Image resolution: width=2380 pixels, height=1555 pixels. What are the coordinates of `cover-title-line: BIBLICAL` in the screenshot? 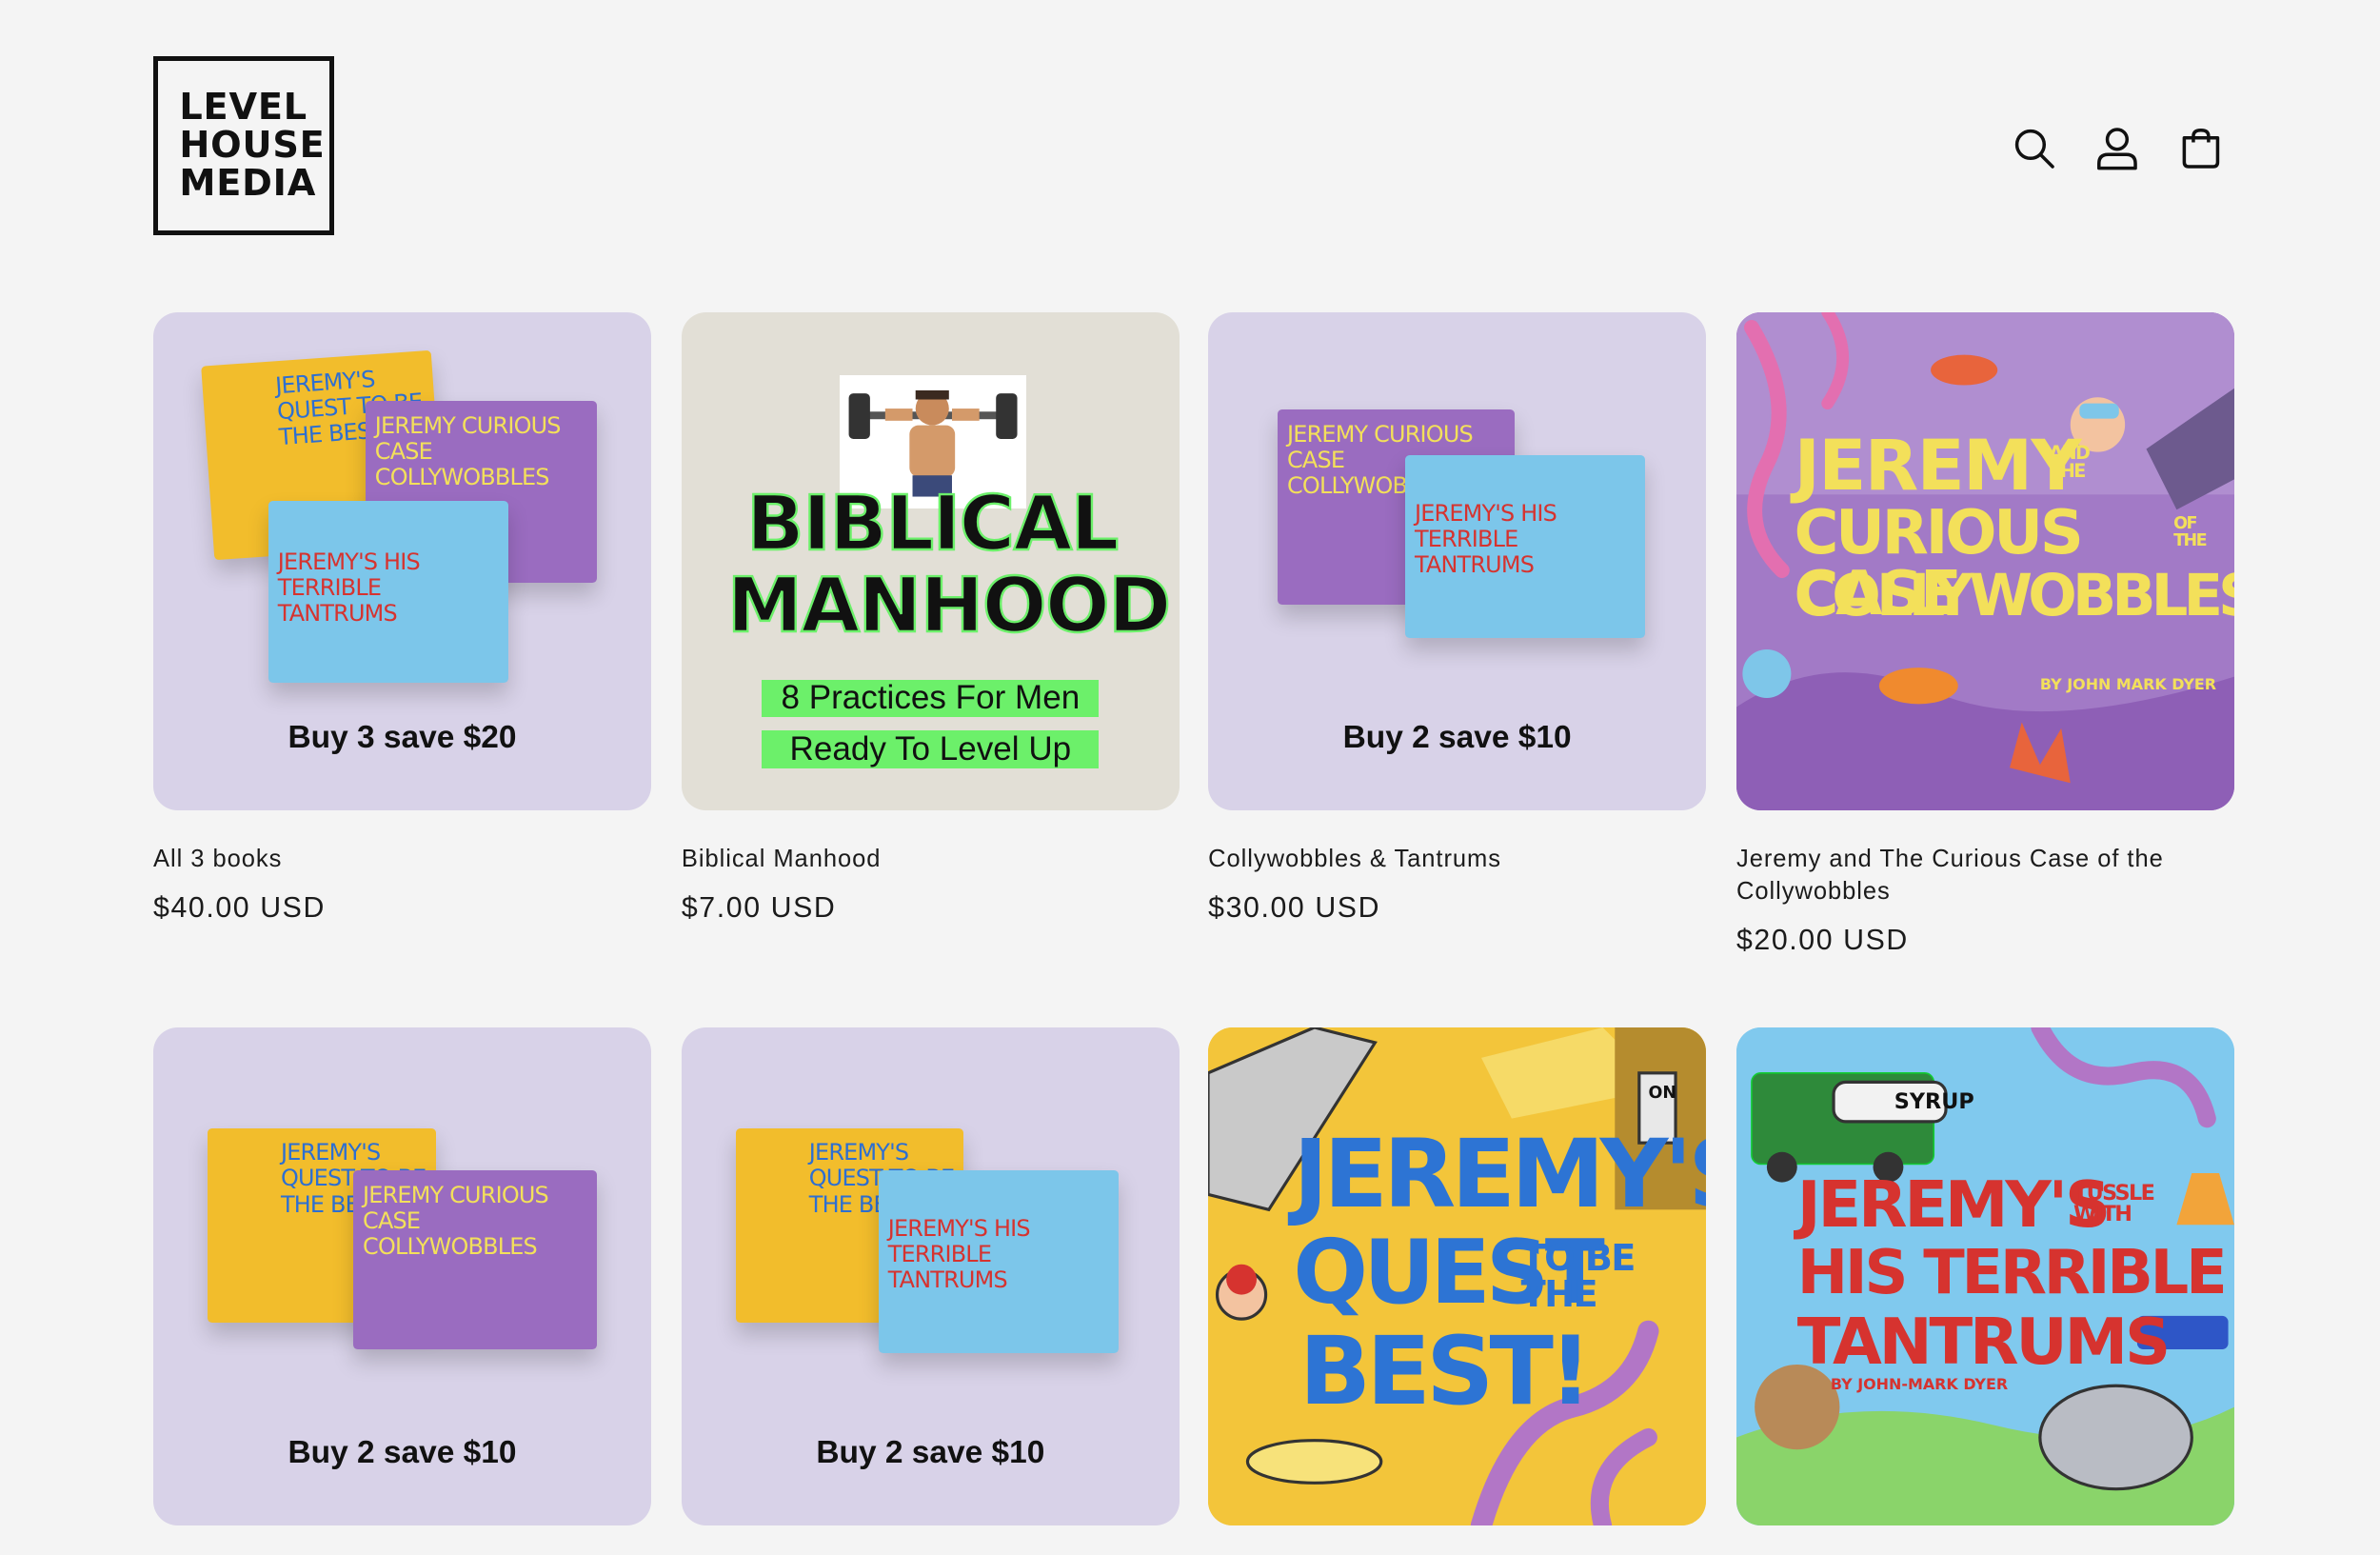 It's located at (933, 524).